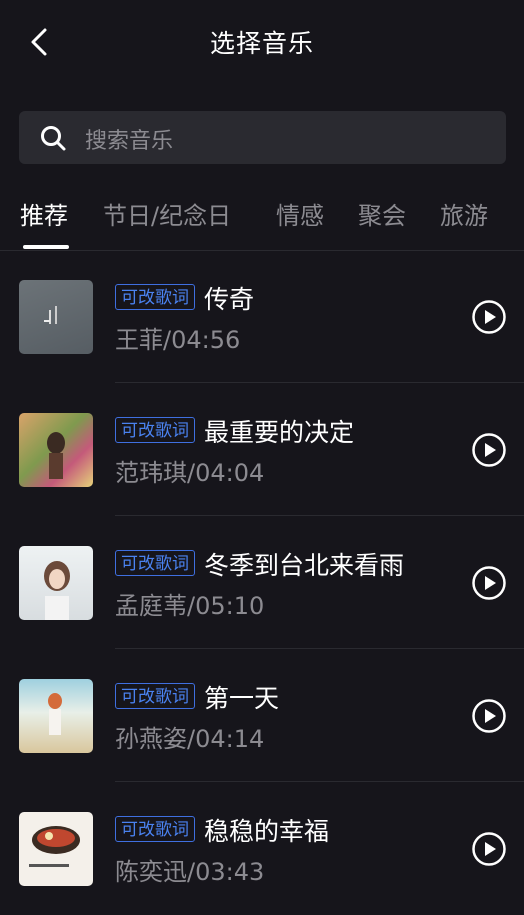 The height and width of the screenshot is (915, 524). I want to click on song-row: 可改歌词 冬季到台北来看雨 孟庭苇/05:10, so click(262, 582).